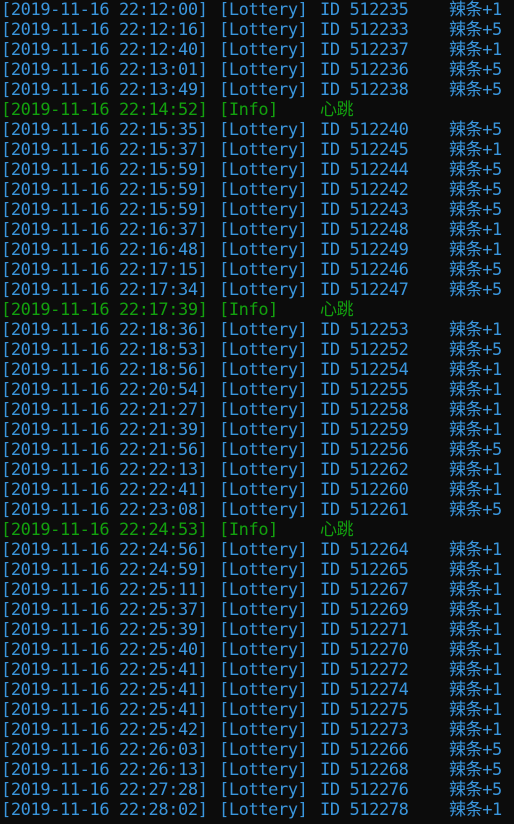 The image size is (514, 824). What do you see at coordinates (104, 390) in the screenshot?
I see `timestamp: [2019-11-16 22:20:54]` at bounding box center [104, 390].